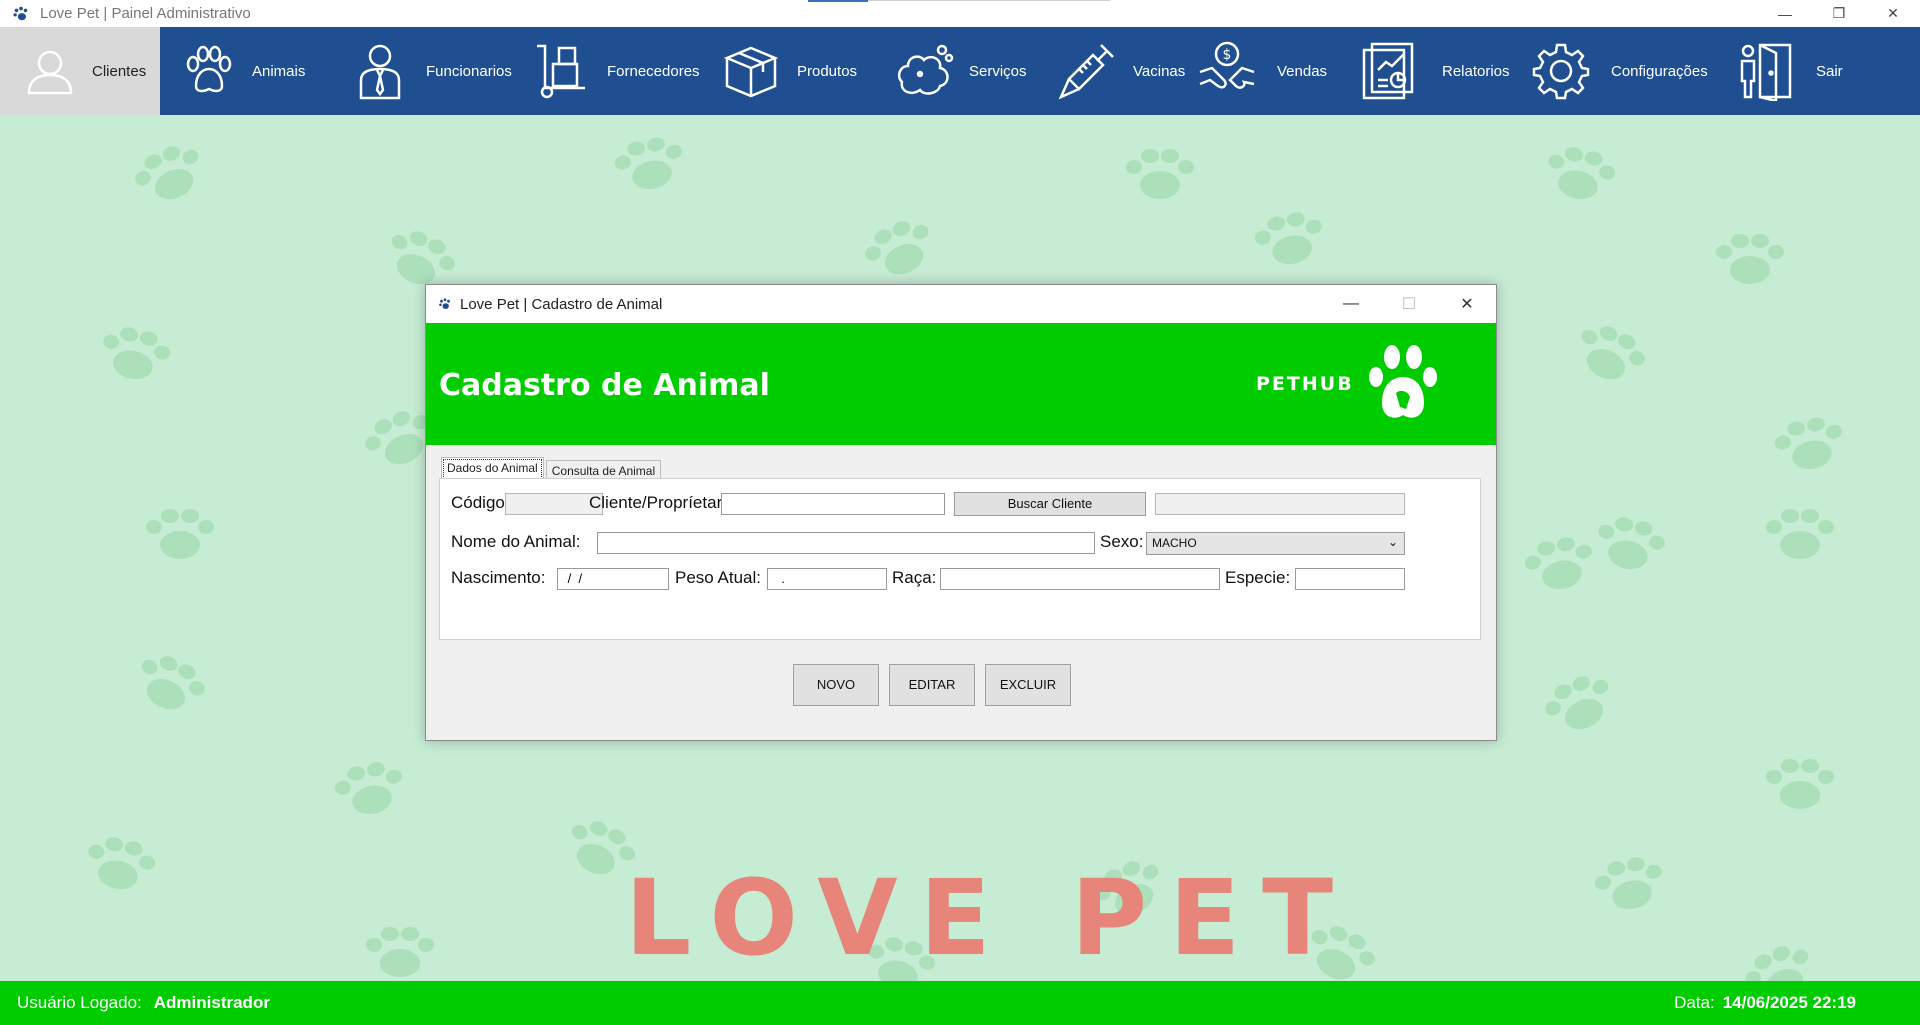 Image resolution: width=1920 pixels, height=1025 pixels. Describe the element at coordinates (751, 71) in the screenshot. I see `box-icon` at that location.